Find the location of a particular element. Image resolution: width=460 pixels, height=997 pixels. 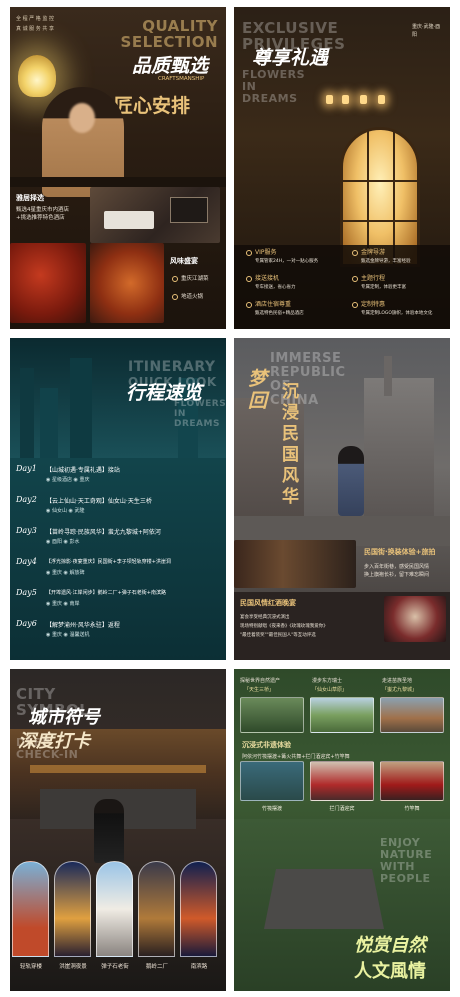

day-sub: ◉ 重庆 ◉ 温馨送机 is located at coordinates (68, 635).